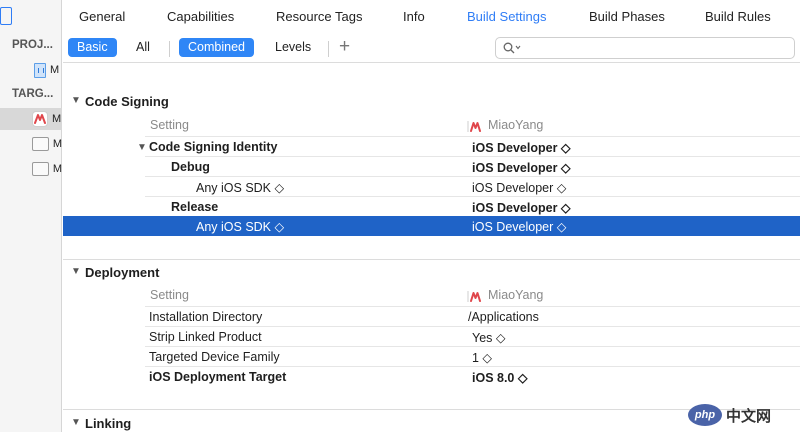 This screenshot has height=432, width=800. Describe the element at coordinates (431, 337) in the screenshot. I see `setting-row: Strip Linked Product Yes ◇` at that location.